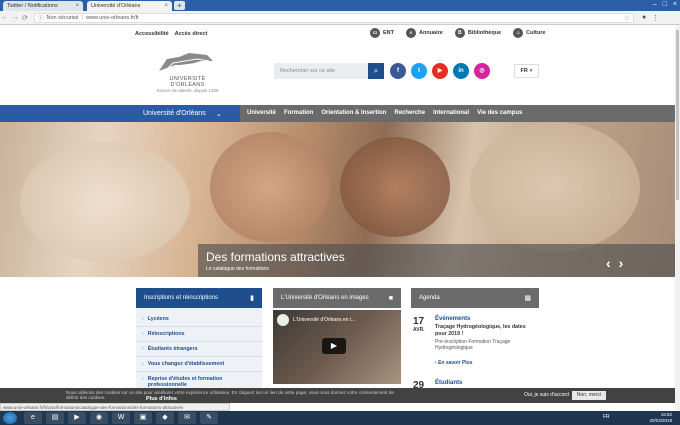 The width and height of the screenshot is (680, 425). What do you see at coordinates (186, 364) in the screenshot?
I see `list-item-label: Vous changez d'établissement` at bounding box center [186, 364].